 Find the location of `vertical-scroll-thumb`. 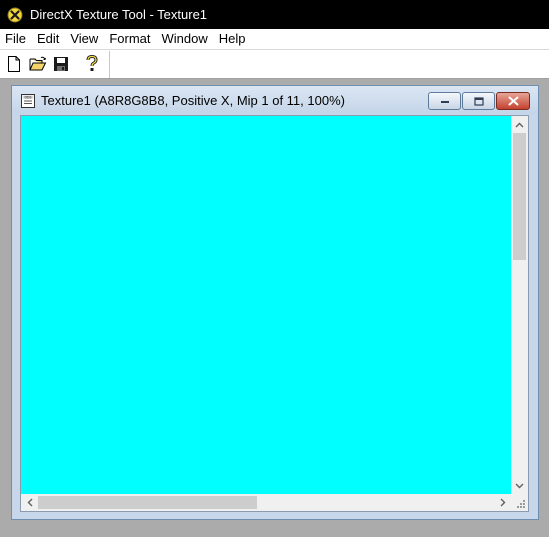

vertical-scroll-thumb is located at coordinates (519, 196).